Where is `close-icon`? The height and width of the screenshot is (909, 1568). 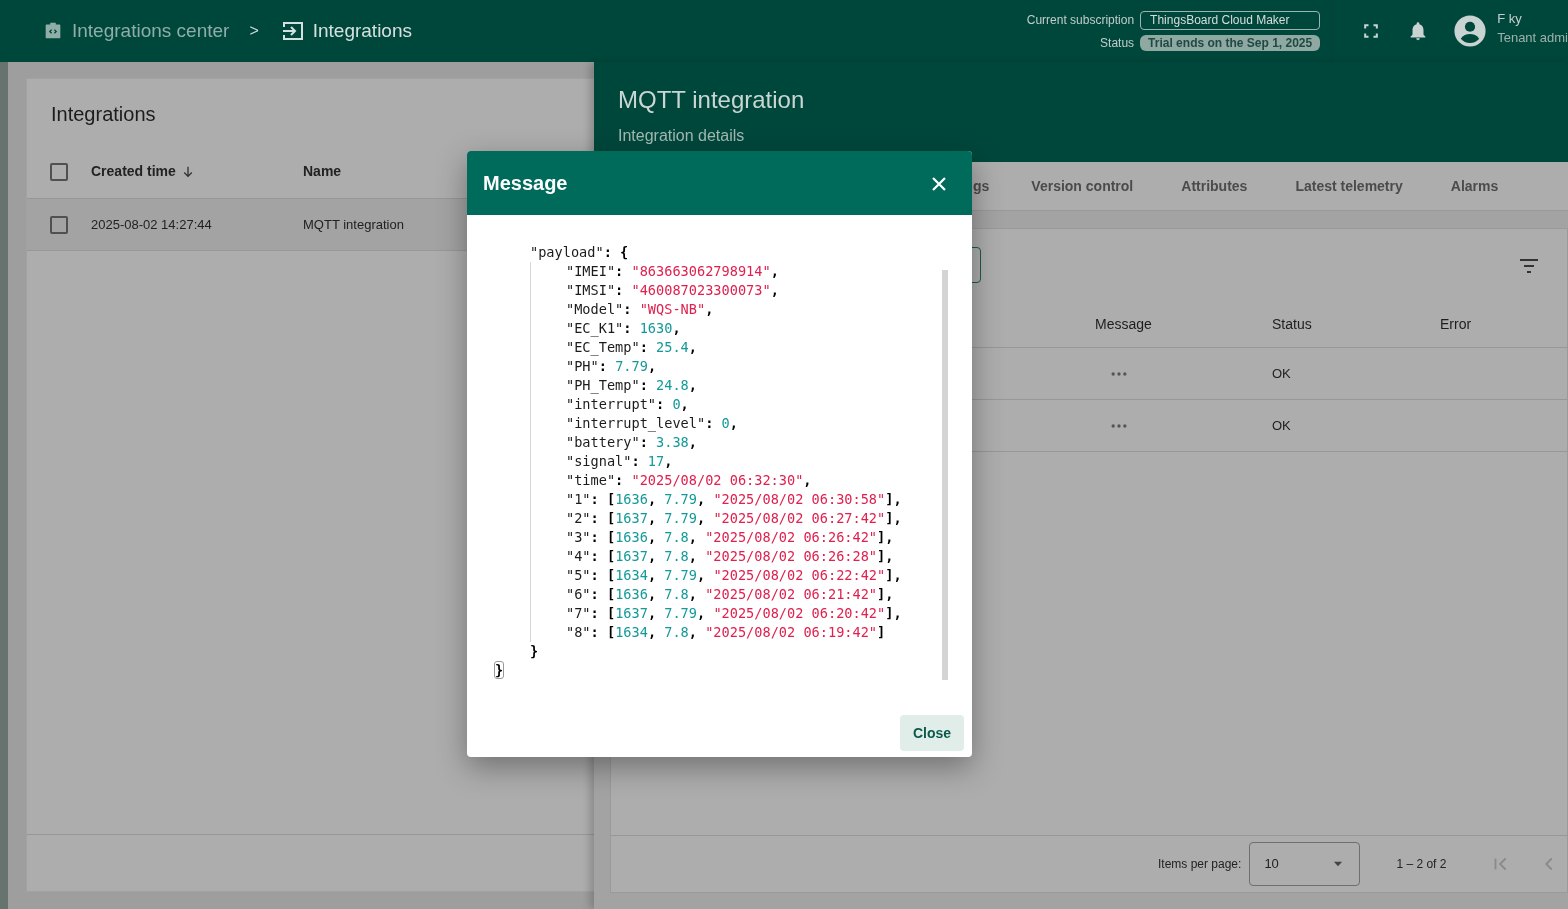
close-icon is located at coordinates (939, 183).